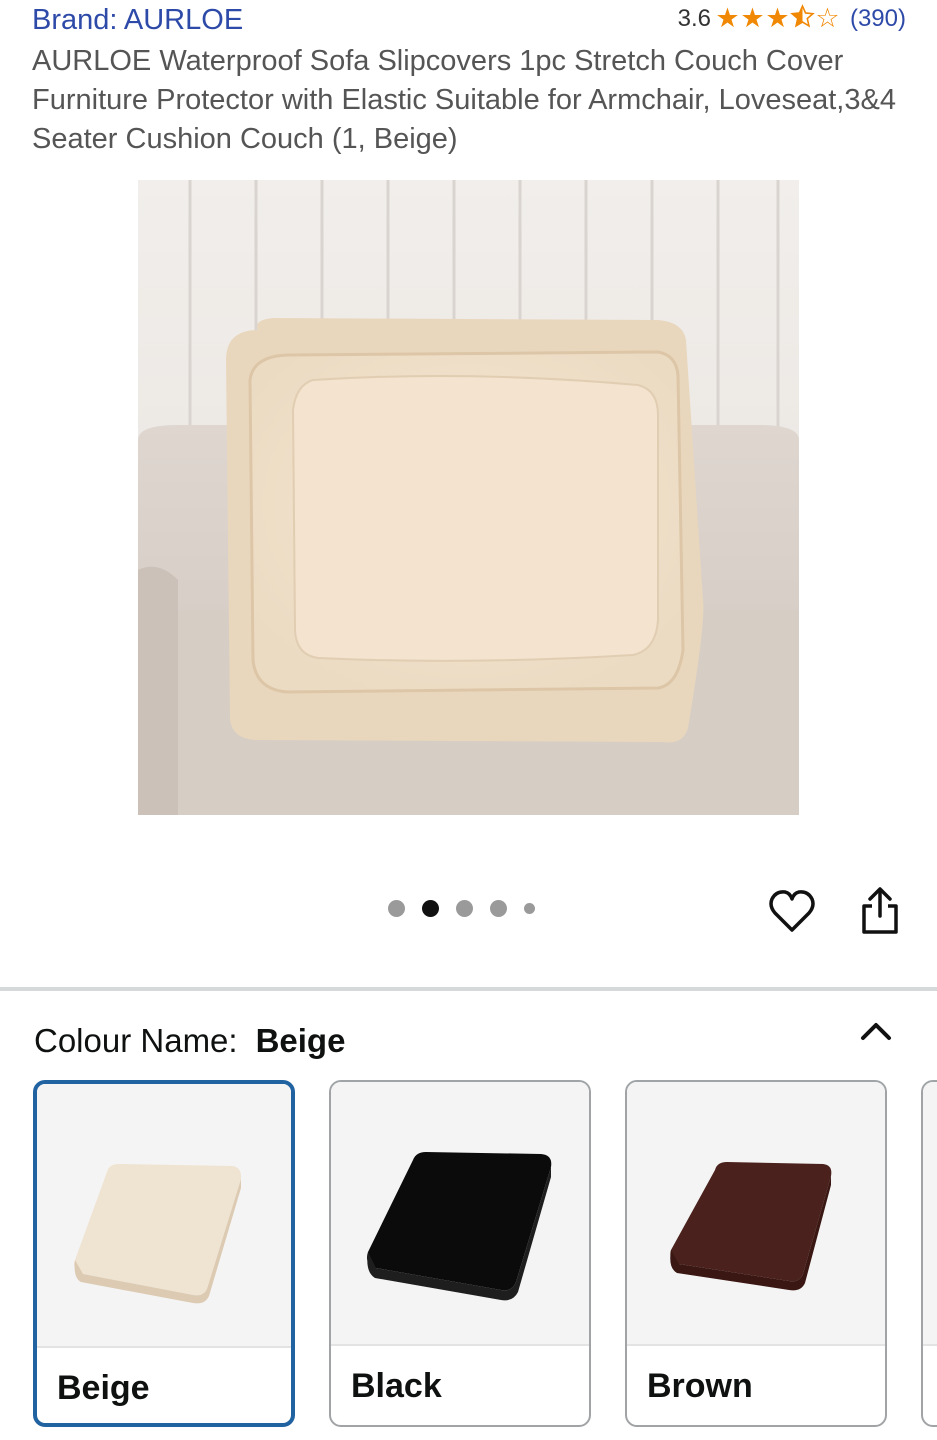 The width and height of the screenshot is (937, 1440). I want to click on star-empty-icon: ☆, so click(827, 18).